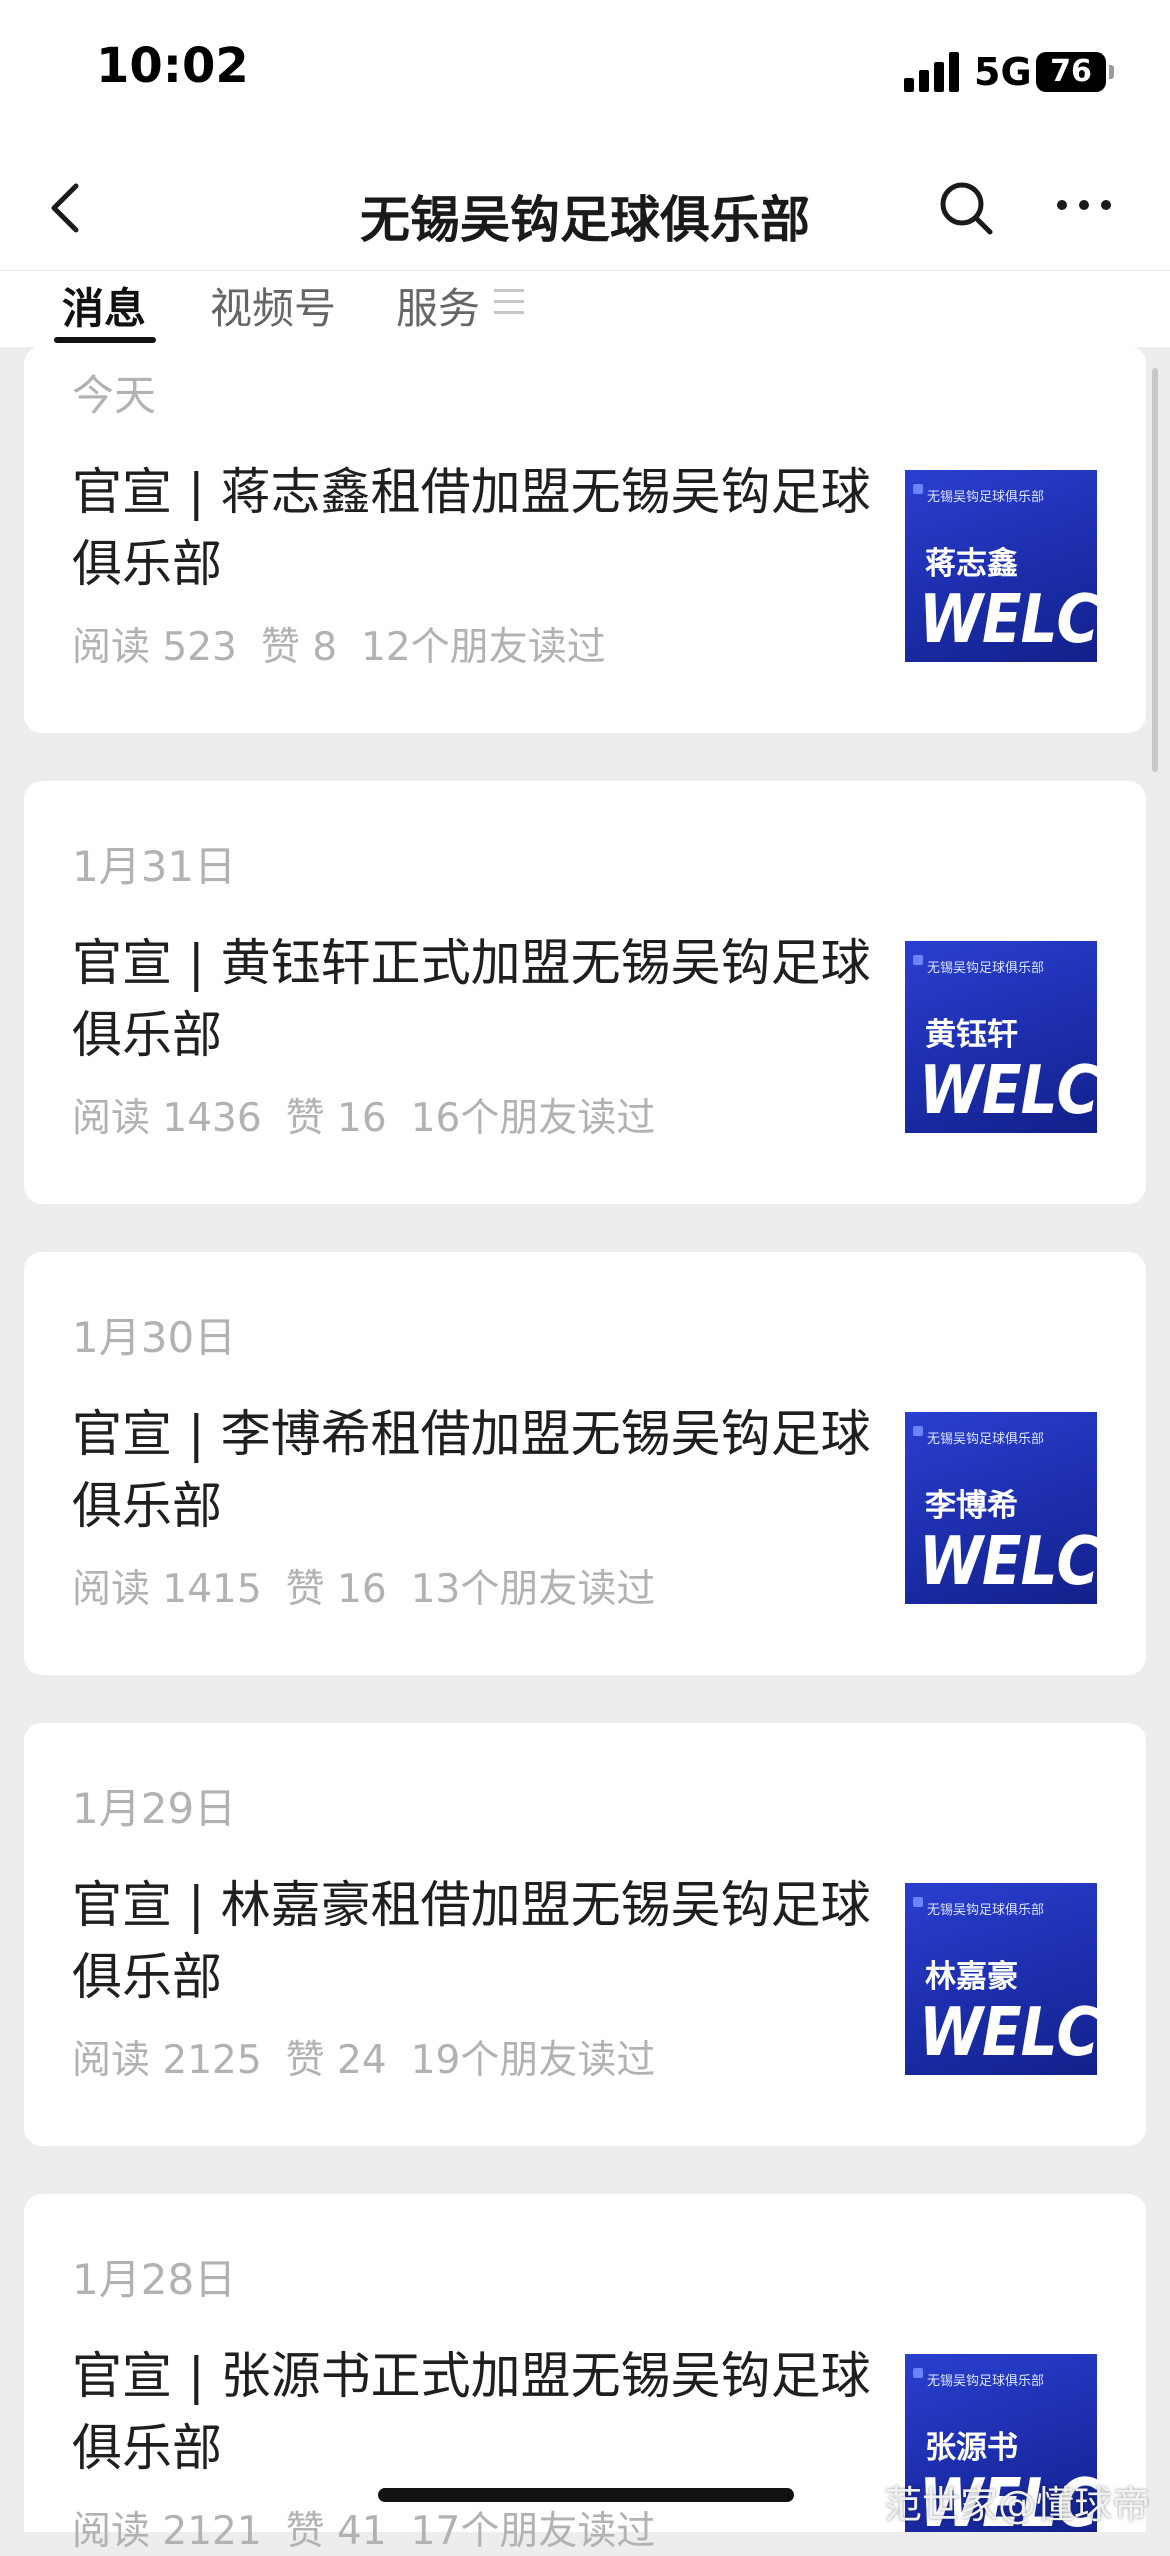 This screenshot has height=2556, width=1170. What do you see at coordinates (472, 2412) in the screenshot?
I see `article-title: 官宣 | 张源书正式加盟无锡吴钩足球俱乐部` at bounding box center [472, 2412].